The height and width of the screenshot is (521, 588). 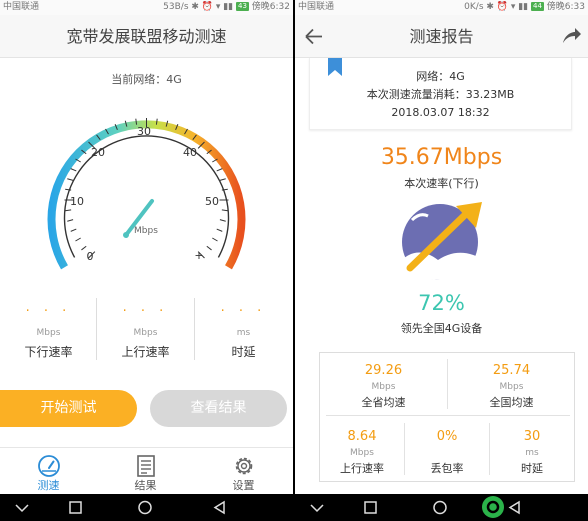 I want to click on upload-stat: · · · Mbps 上行速率, so click(x=145, y=329).